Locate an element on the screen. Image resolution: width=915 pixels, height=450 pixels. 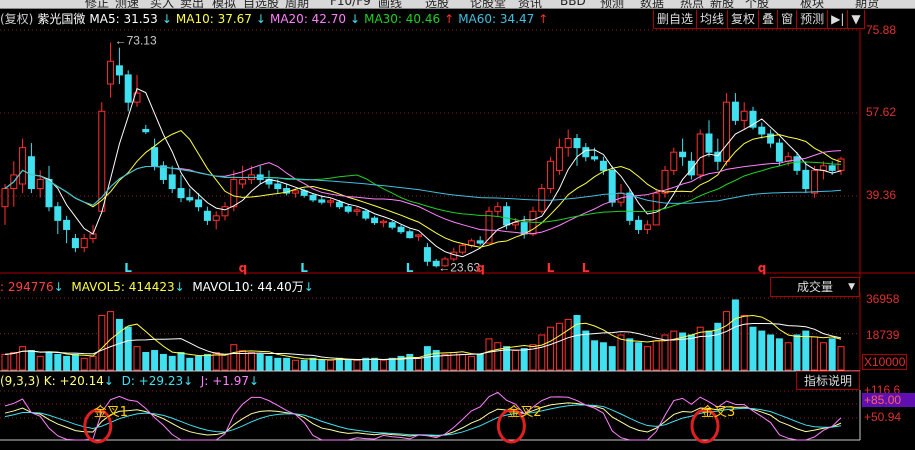
low-price-label: ←23.63 is located at coordinates (459, 268).